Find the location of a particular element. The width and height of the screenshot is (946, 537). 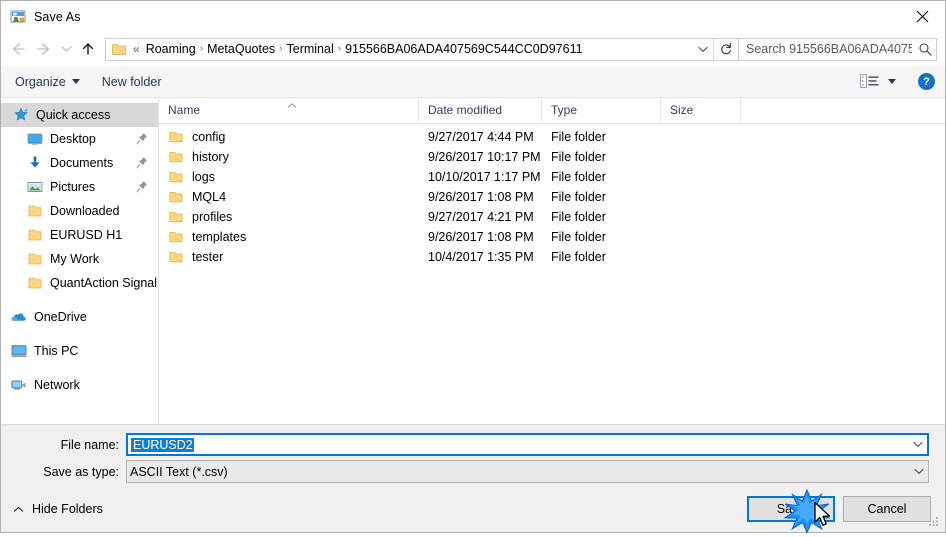

file-date-cell: 9/26/2017 10:17 PM is located at coordinates (484, 157).